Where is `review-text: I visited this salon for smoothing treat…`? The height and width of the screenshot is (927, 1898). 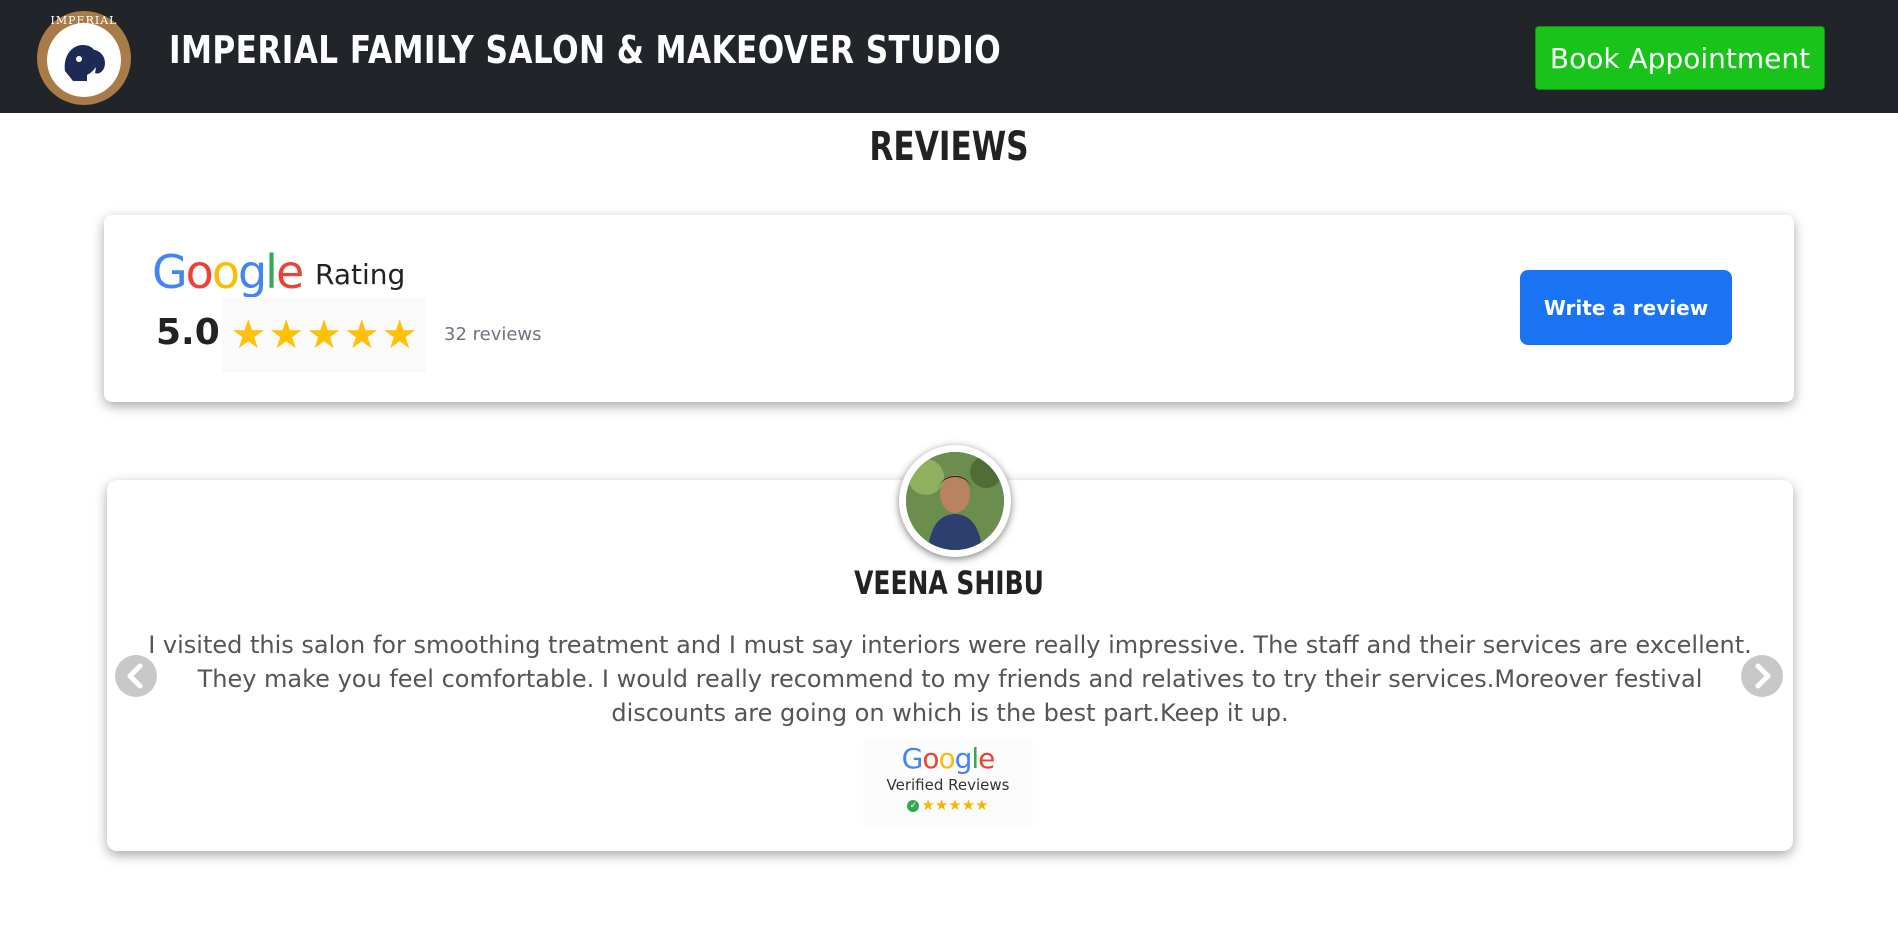 review-text: I visited this salon for smoothing treat… is located at coordinates (950, 679).